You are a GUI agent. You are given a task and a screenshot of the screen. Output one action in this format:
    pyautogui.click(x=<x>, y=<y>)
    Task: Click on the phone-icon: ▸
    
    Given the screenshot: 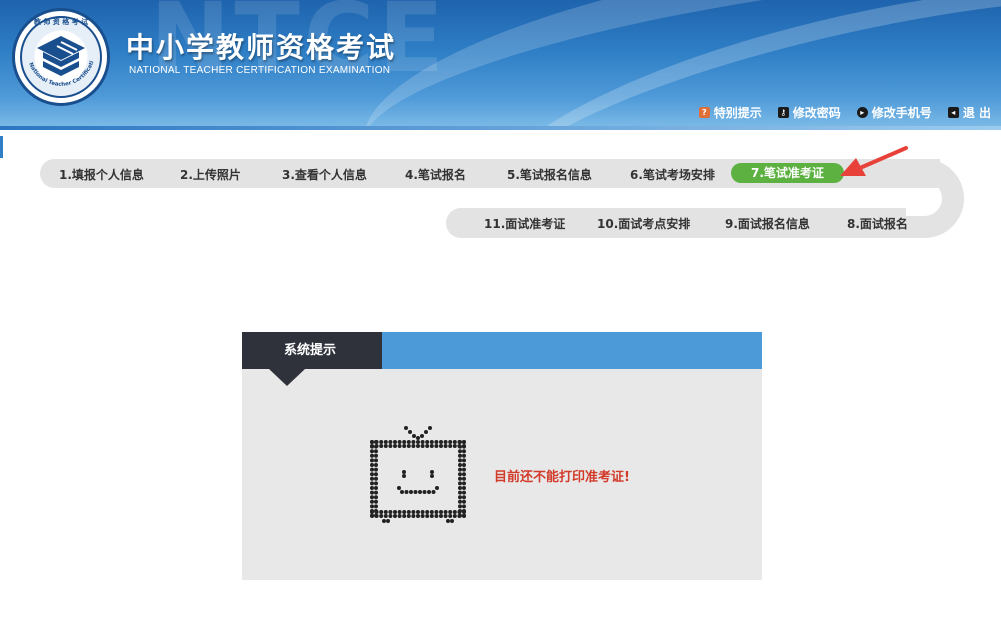 What is the action you would take?
    pyautogui.click(x=862, y=112)
    